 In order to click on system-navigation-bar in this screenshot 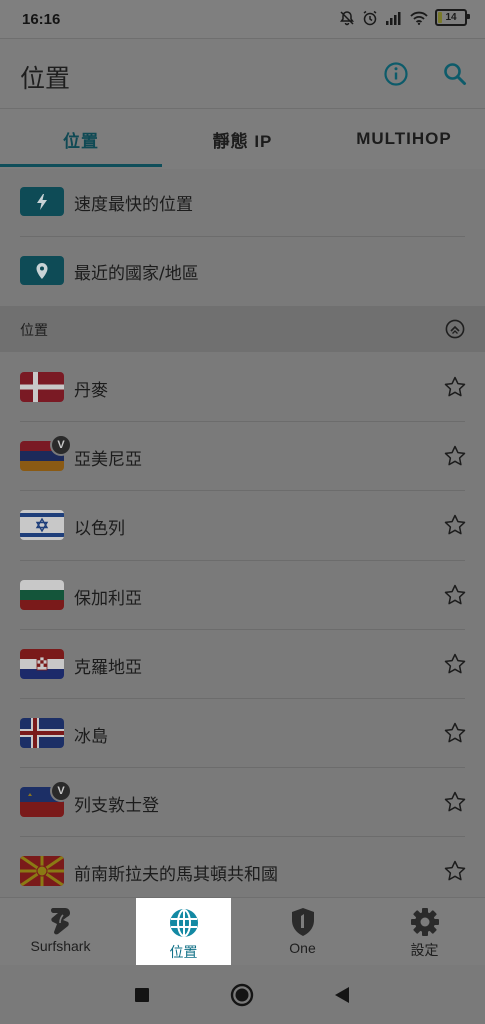, I will do `click(242, 994)`.